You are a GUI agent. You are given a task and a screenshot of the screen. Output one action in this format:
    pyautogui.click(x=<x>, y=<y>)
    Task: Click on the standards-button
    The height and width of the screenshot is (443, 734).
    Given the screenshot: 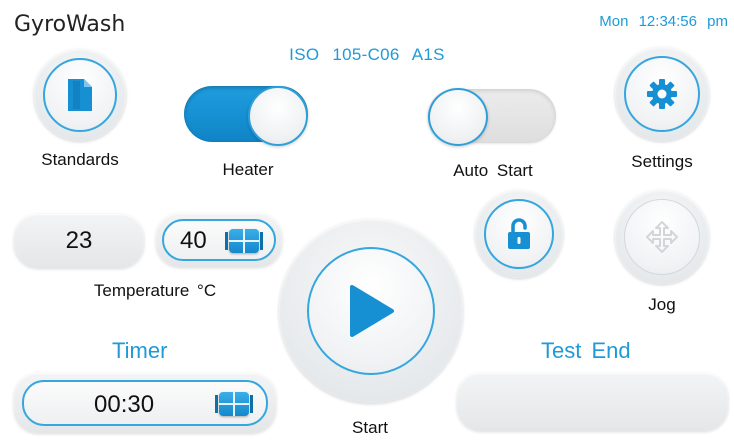 What is the action you would take?
    pyautogui.click(x=80, y=95)
    